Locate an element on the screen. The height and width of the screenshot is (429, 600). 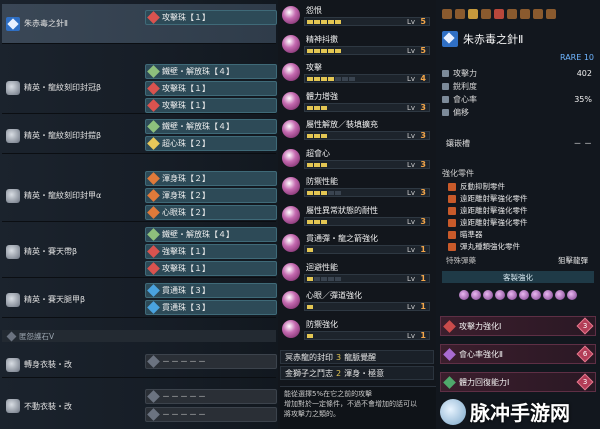
skill-row: 屬性解放／裝填擴充 Lv 3 is located at coordinates (357, 130).